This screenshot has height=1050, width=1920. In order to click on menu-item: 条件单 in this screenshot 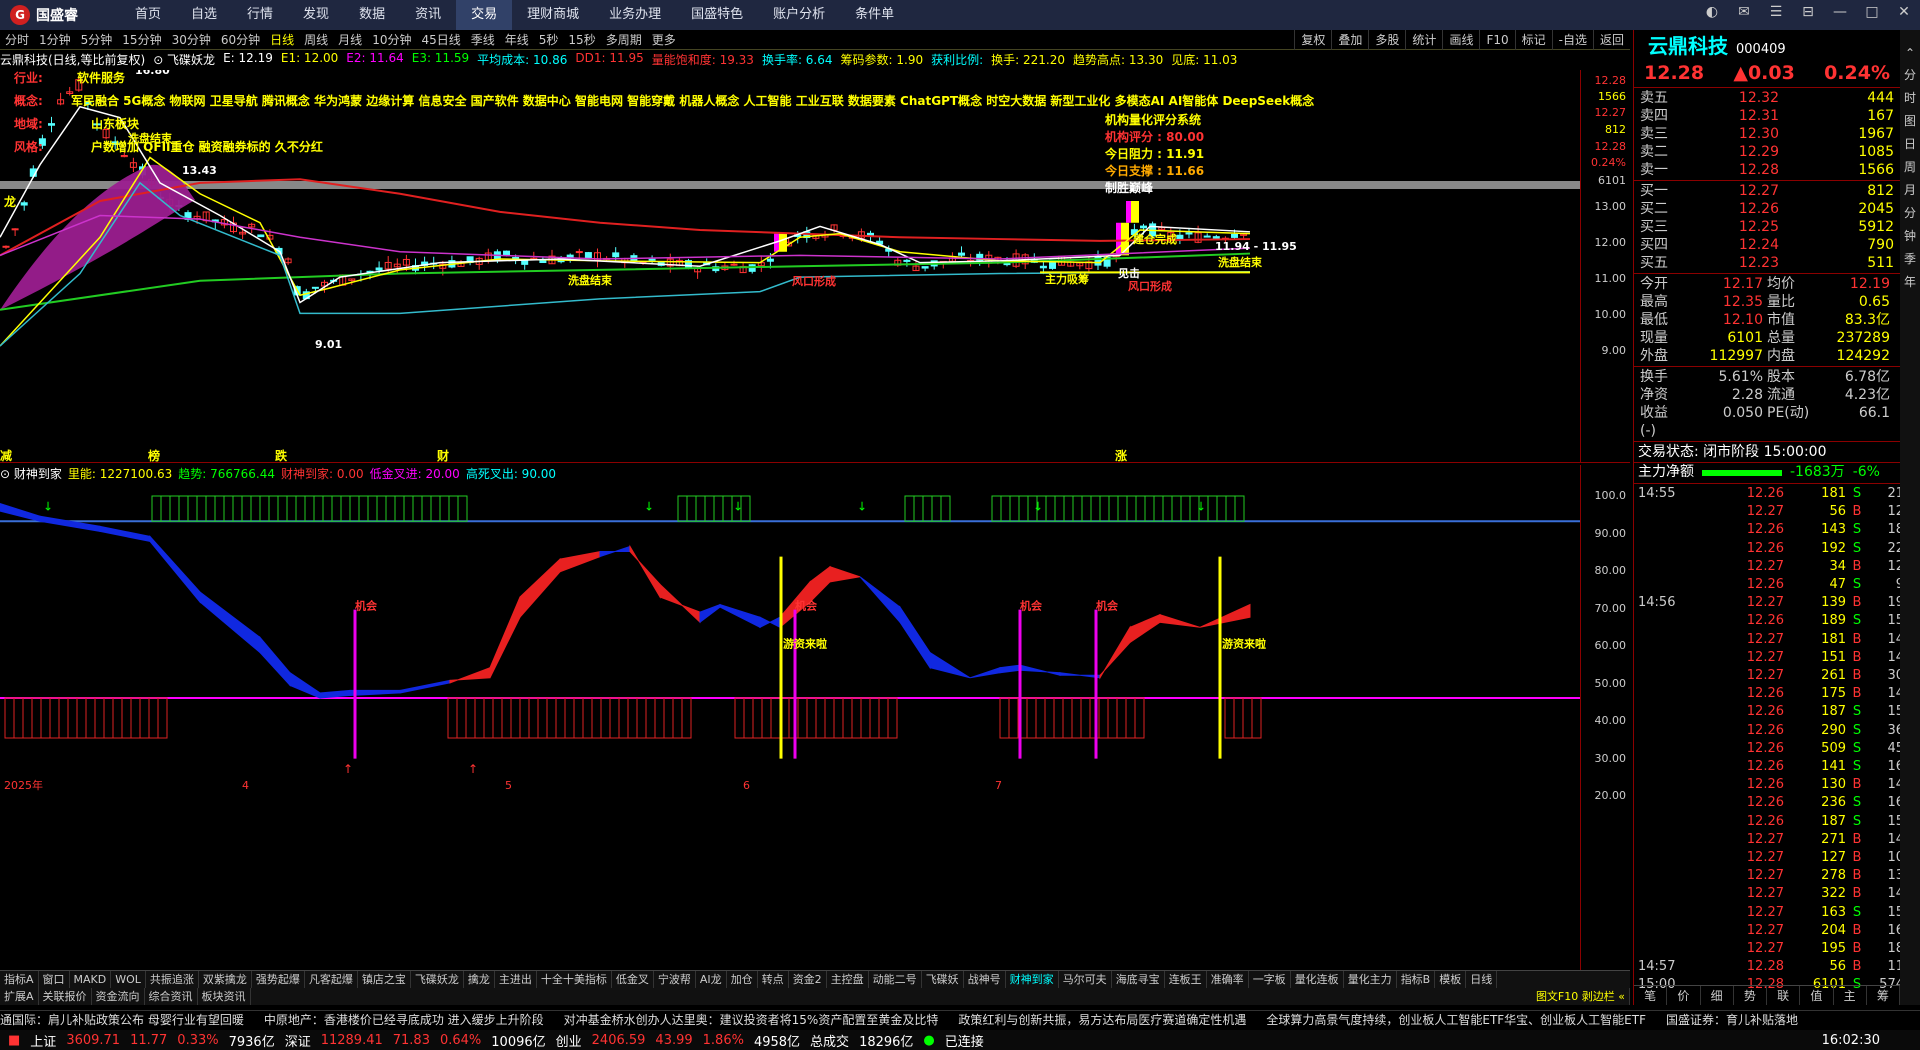, I will do `click(874, 15)`.